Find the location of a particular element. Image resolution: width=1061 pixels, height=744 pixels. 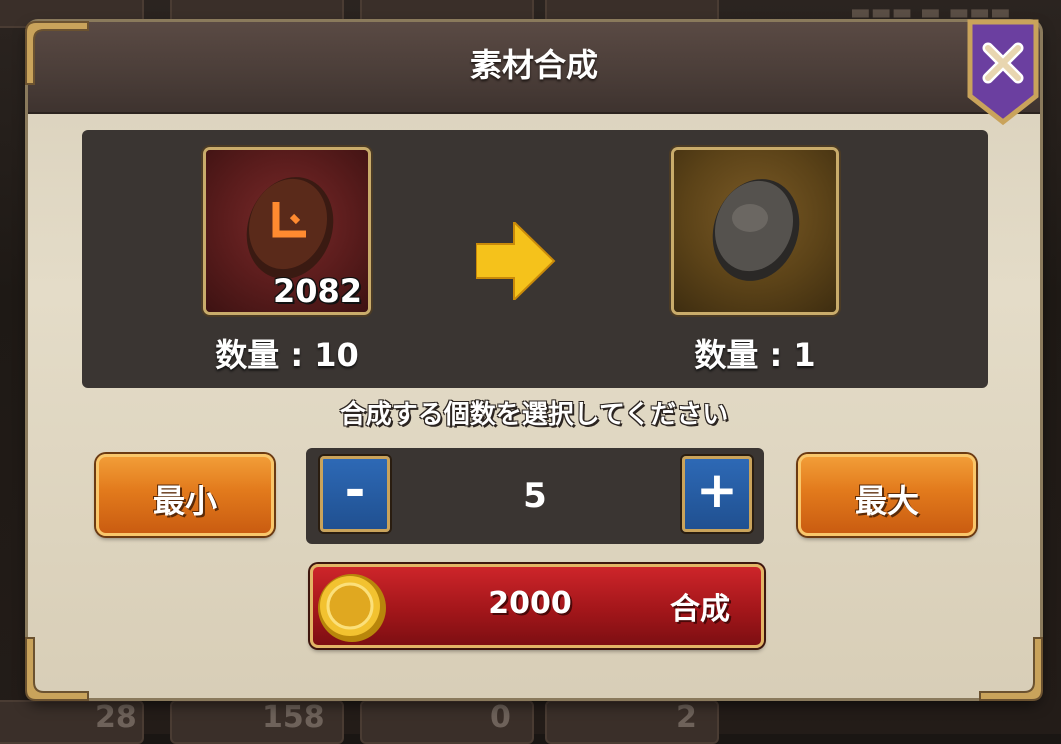

craft-cost: 2000 is located at coordinates (530, 603).